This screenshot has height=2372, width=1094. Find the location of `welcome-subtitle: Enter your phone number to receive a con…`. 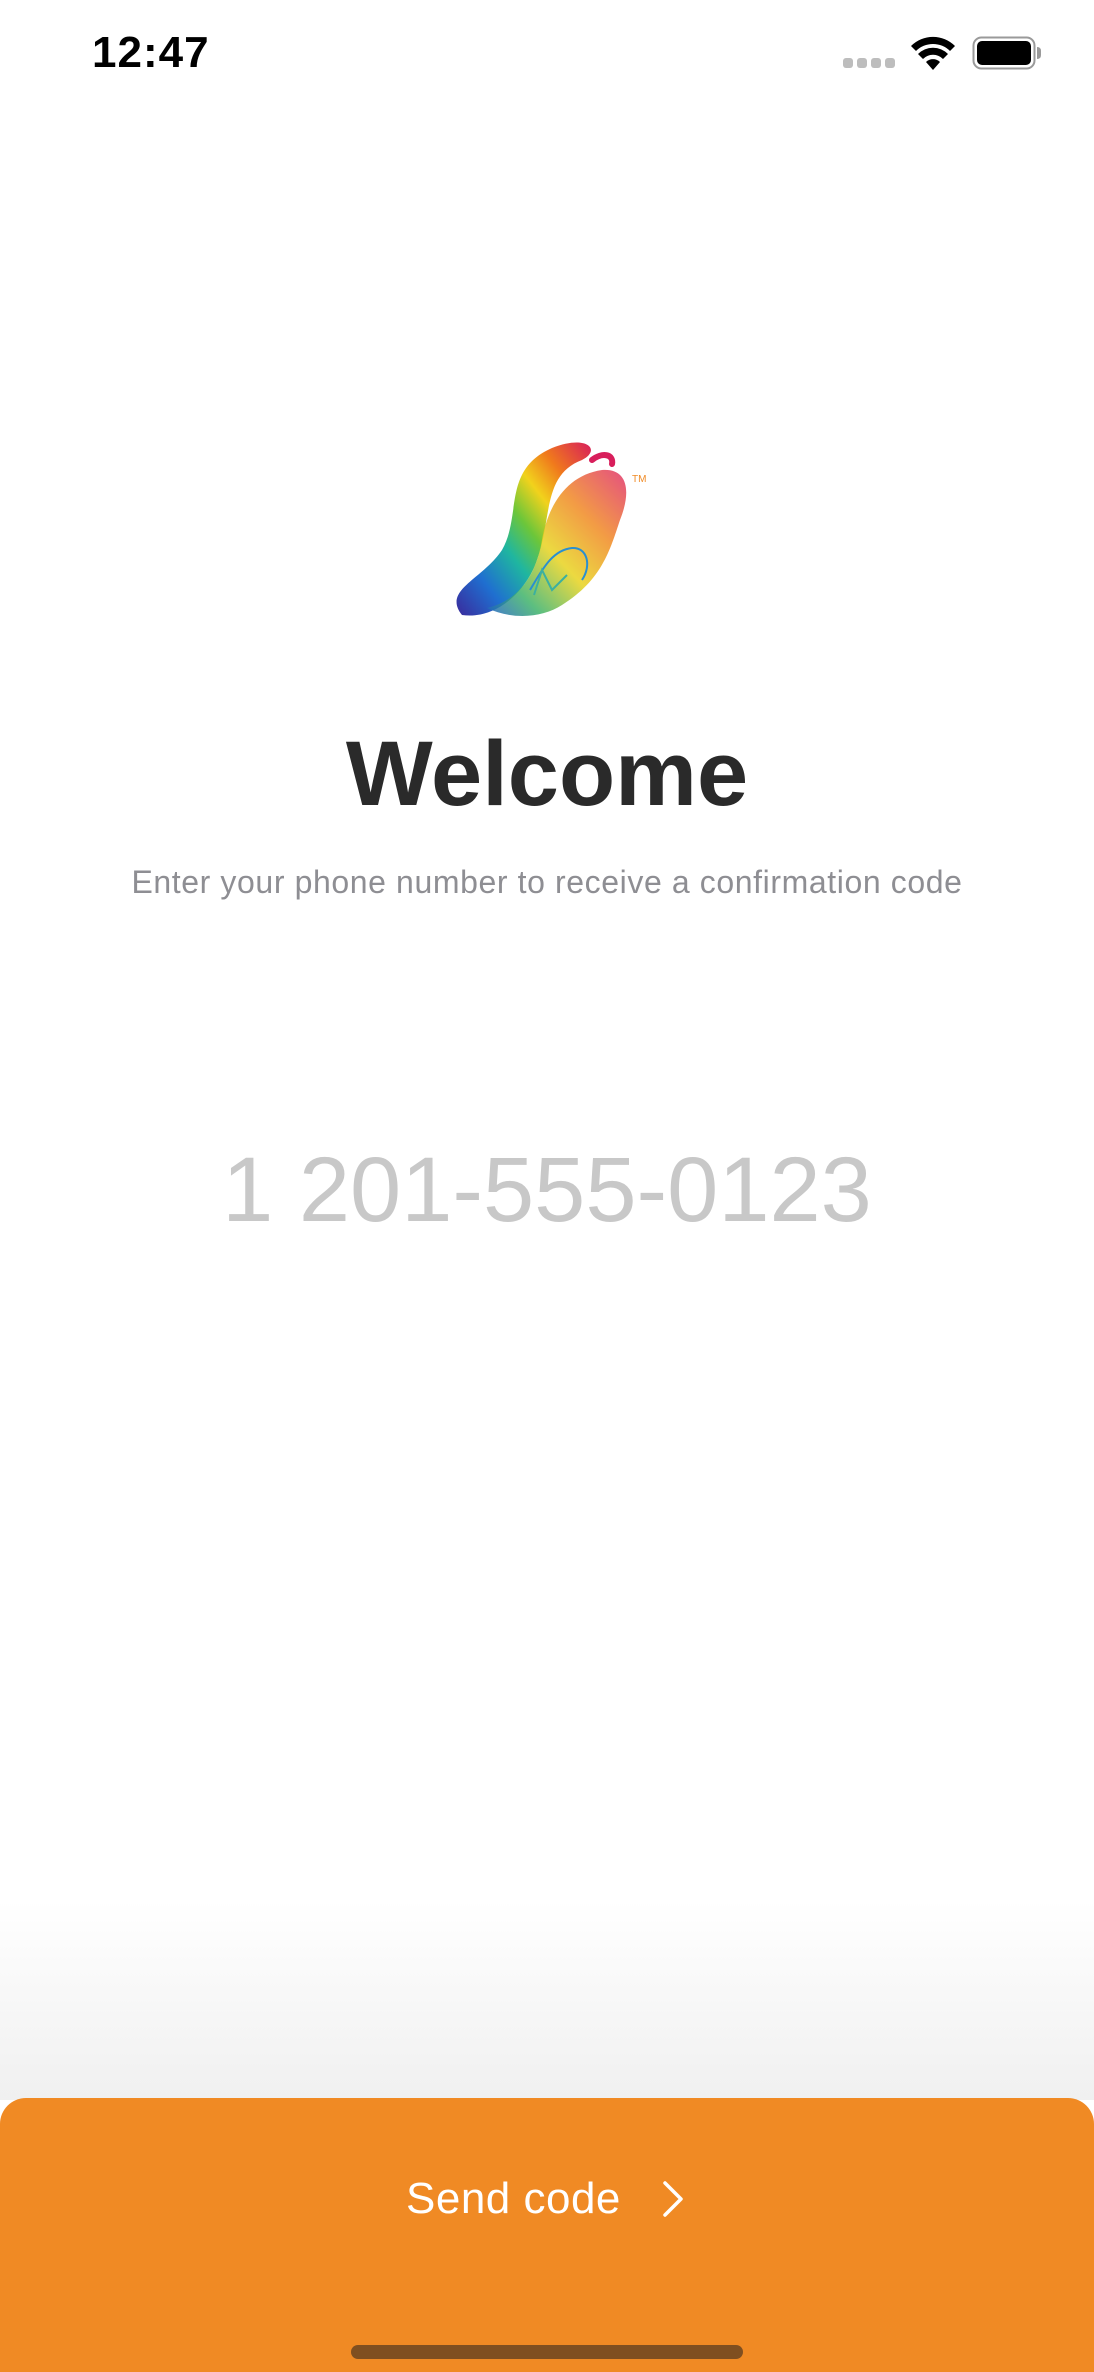

welcome-subtitle: Enter your phone number to receive a con… is located at coordinates (547, 882).